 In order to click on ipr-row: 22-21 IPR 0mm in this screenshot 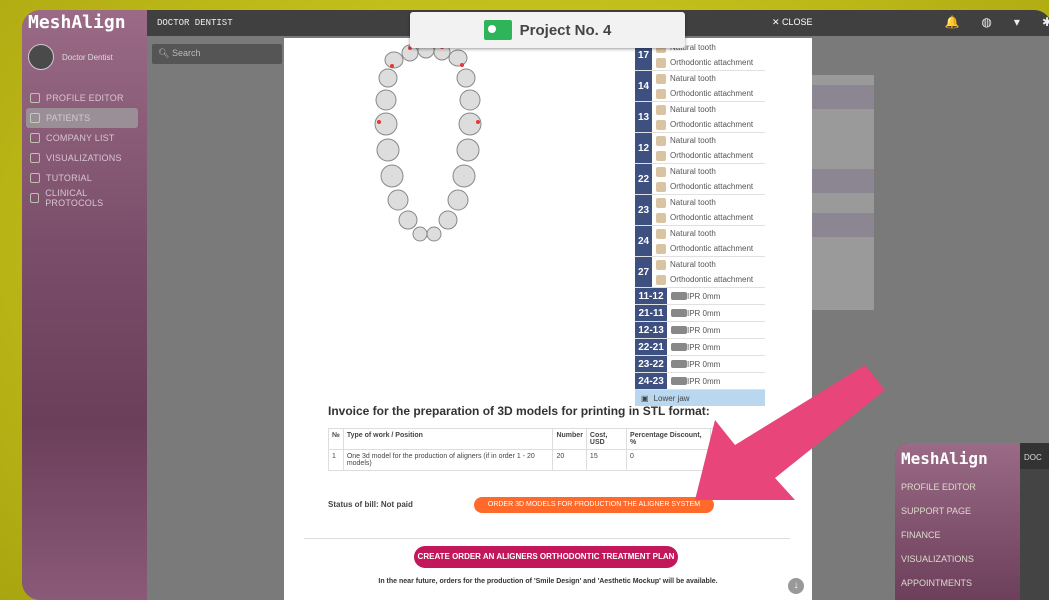, I will do `click(700, 347)`.